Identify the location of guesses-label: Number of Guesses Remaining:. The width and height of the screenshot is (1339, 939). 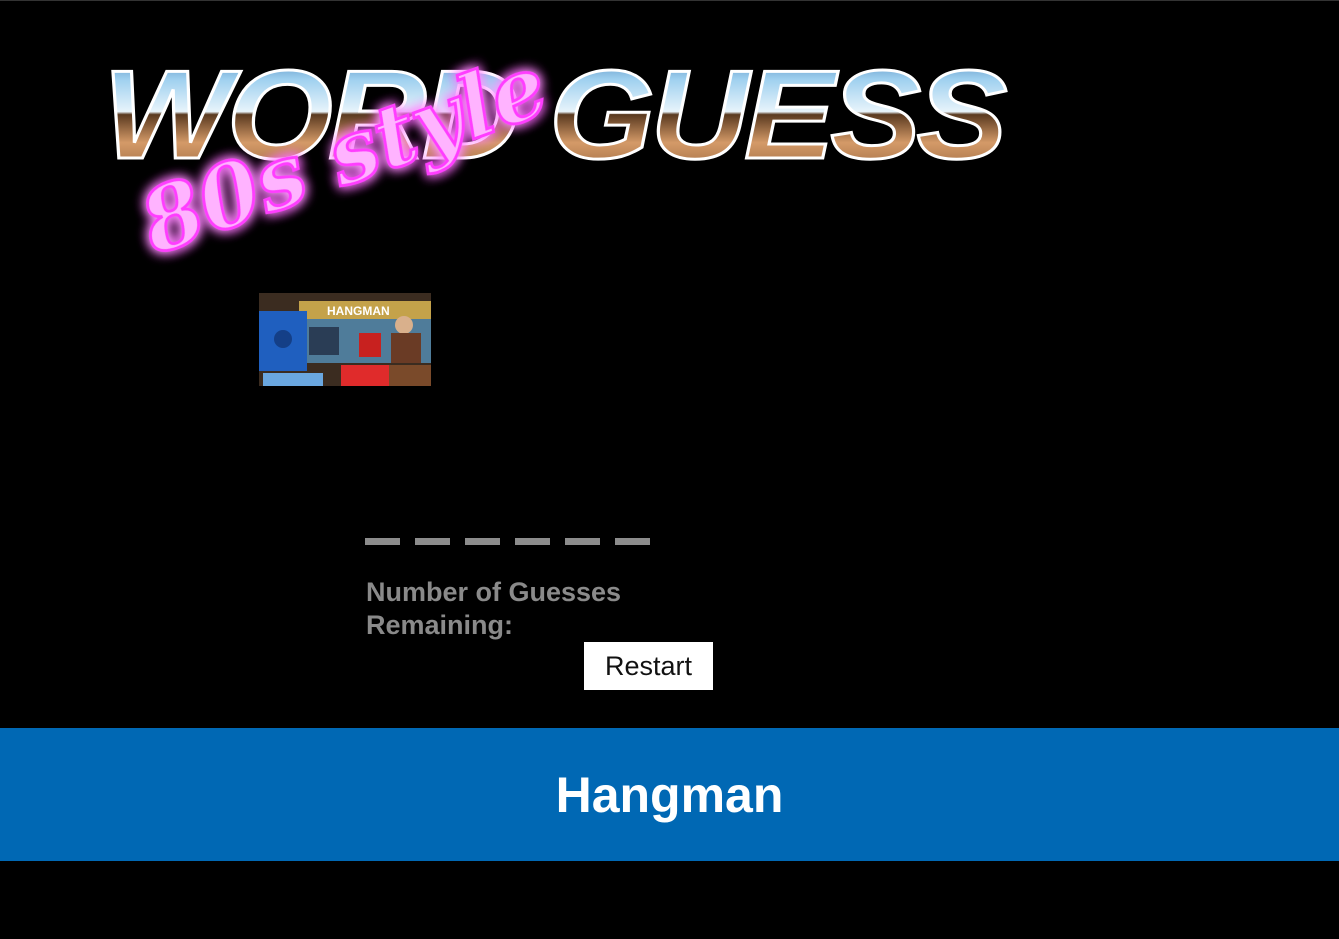
(494, 608).